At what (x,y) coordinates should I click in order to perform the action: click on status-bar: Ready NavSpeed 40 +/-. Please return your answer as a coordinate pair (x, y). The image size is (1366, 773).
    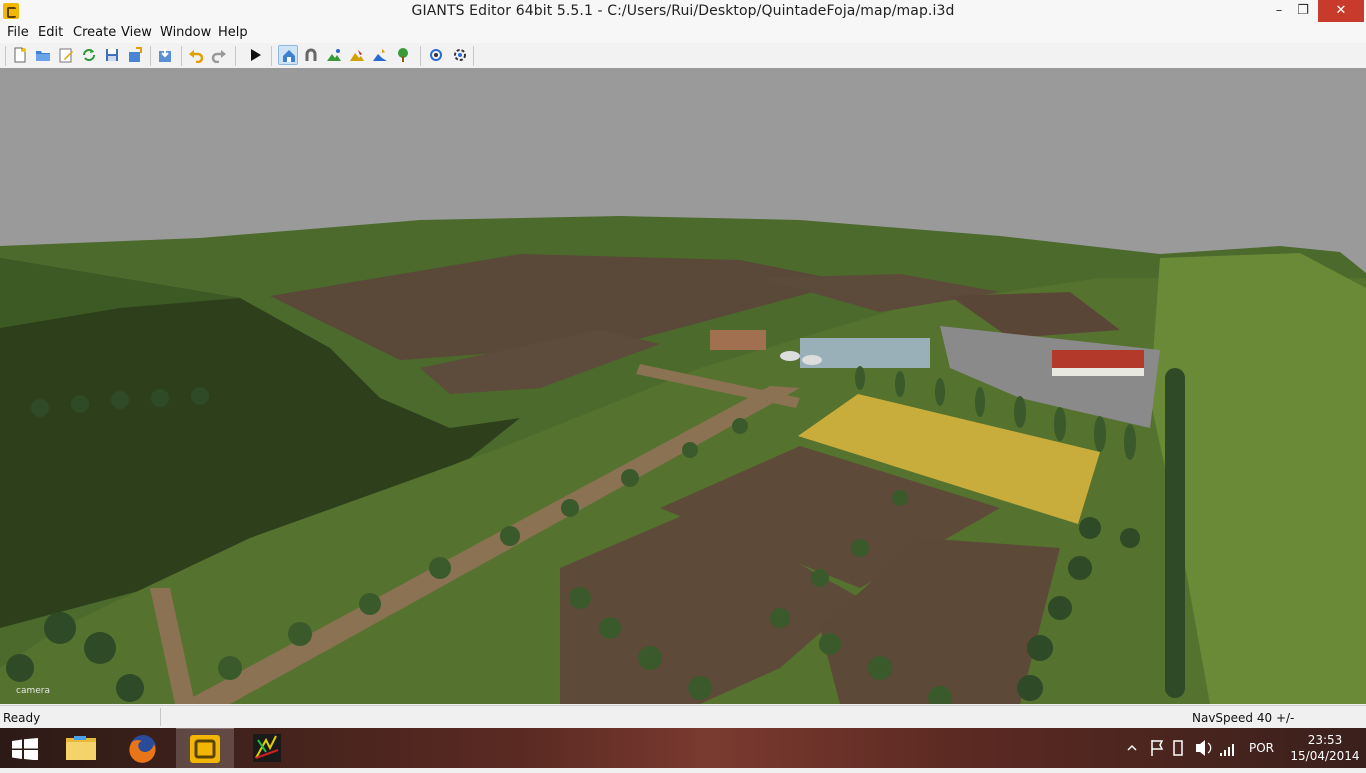
    Looking at the image, I should click on (683, 717).